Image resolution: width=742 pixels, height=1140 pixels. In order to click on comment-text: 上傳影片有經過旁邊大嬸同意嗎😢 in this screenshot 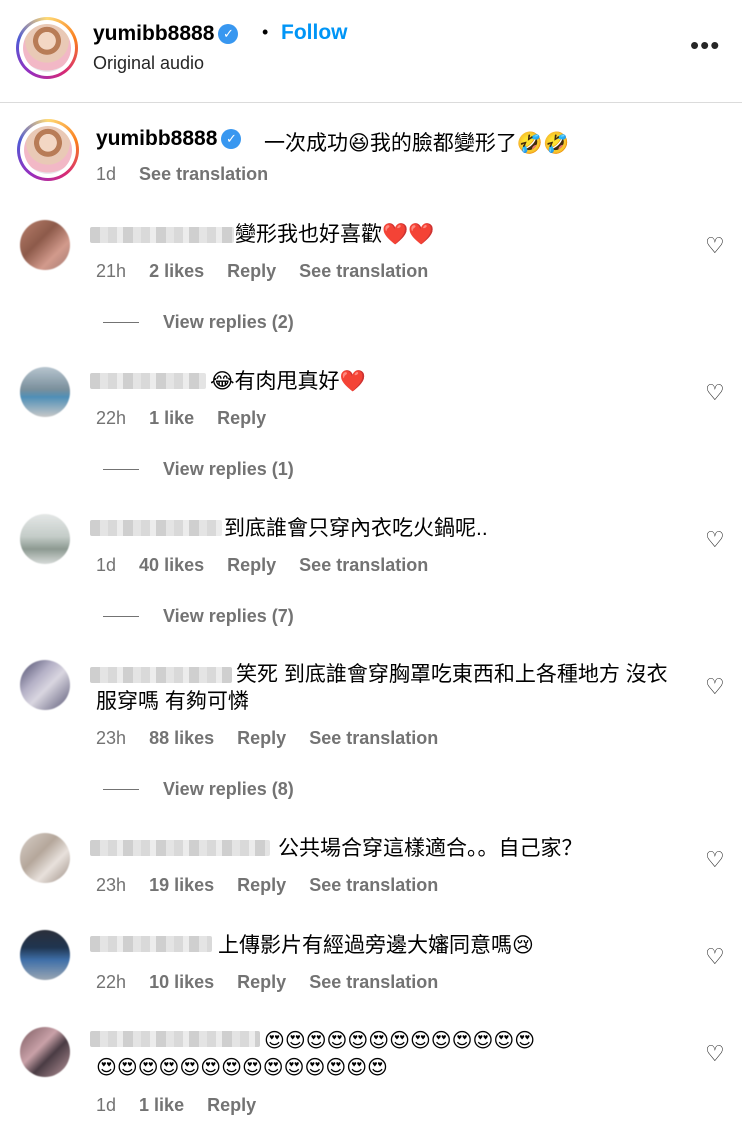, I will do `click(376, 945)`.